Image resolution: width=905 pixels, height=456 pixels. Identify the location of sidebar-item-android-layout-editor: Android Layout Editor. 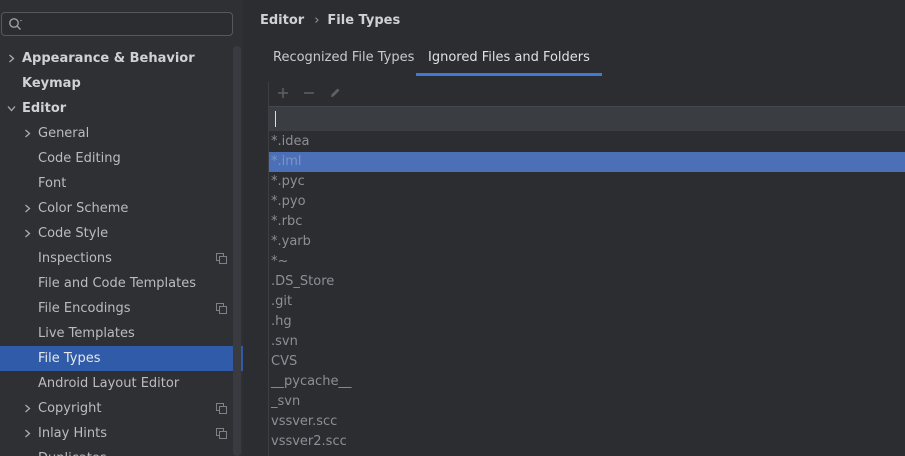
(121, 383).